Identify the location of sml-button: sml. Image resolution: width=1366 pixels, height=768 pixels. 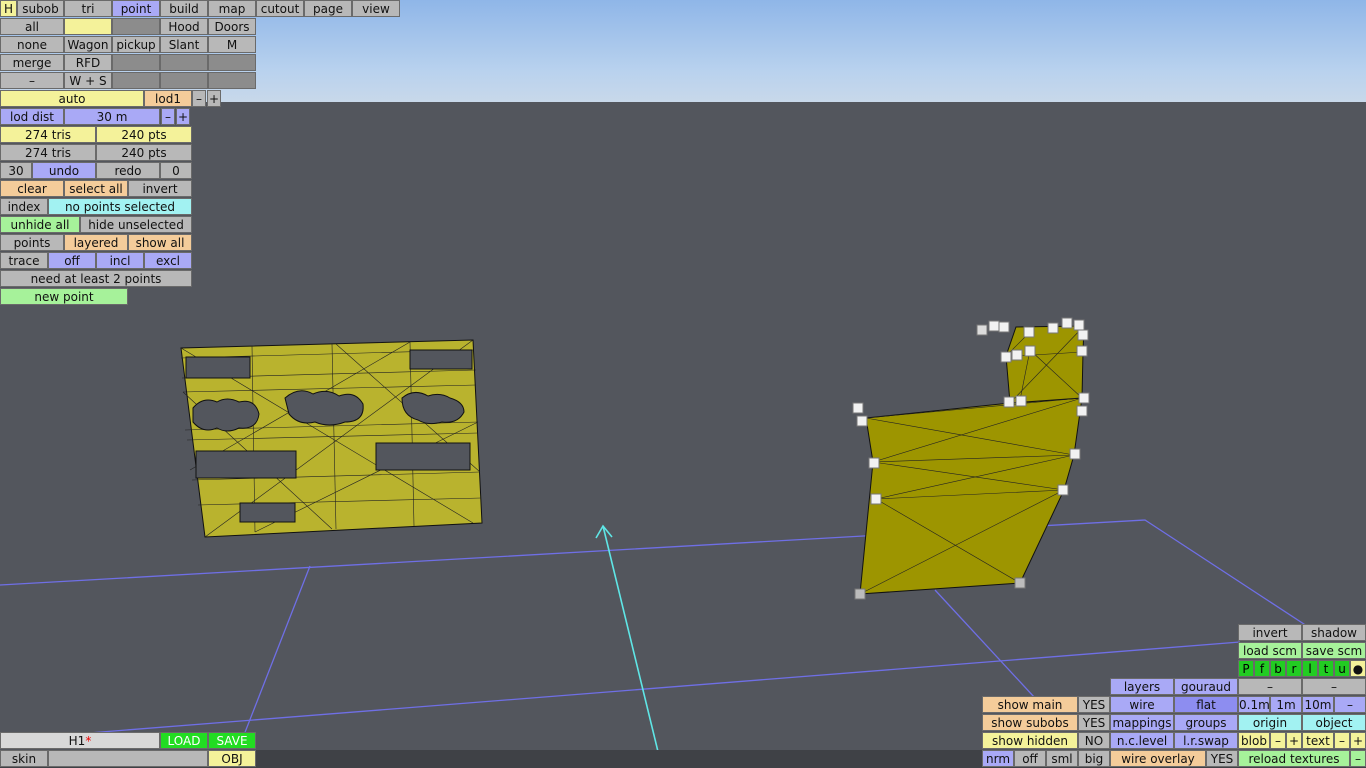
(1062, 758).